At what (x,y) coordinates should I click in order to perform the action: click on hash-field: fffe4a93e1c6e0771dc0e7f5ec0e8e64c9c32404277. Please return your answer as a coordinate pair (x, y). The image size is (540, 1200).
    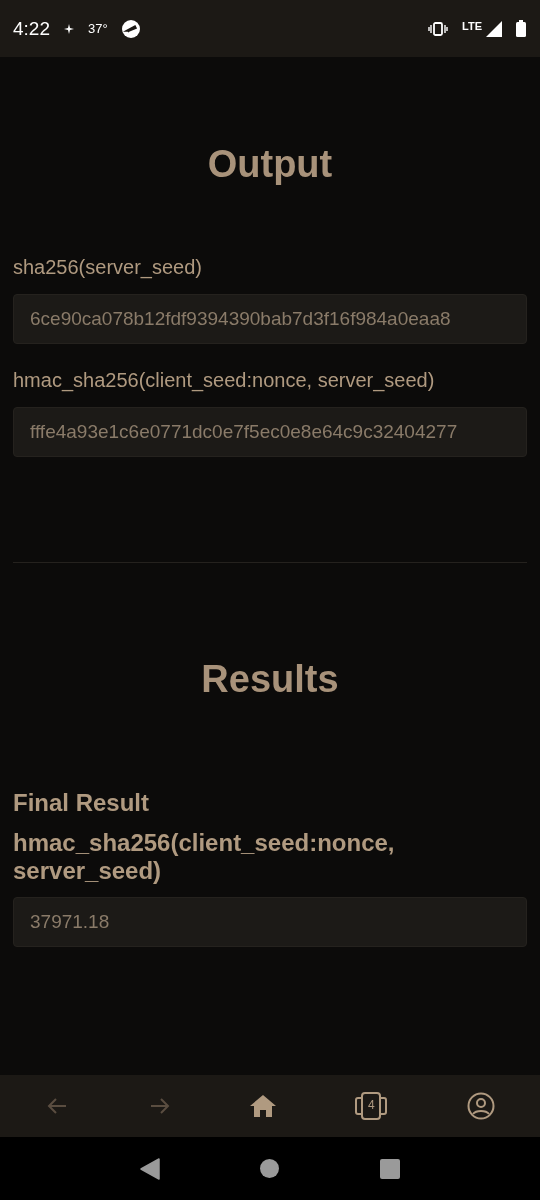
    Looking at the image, I should click on (270, 432).